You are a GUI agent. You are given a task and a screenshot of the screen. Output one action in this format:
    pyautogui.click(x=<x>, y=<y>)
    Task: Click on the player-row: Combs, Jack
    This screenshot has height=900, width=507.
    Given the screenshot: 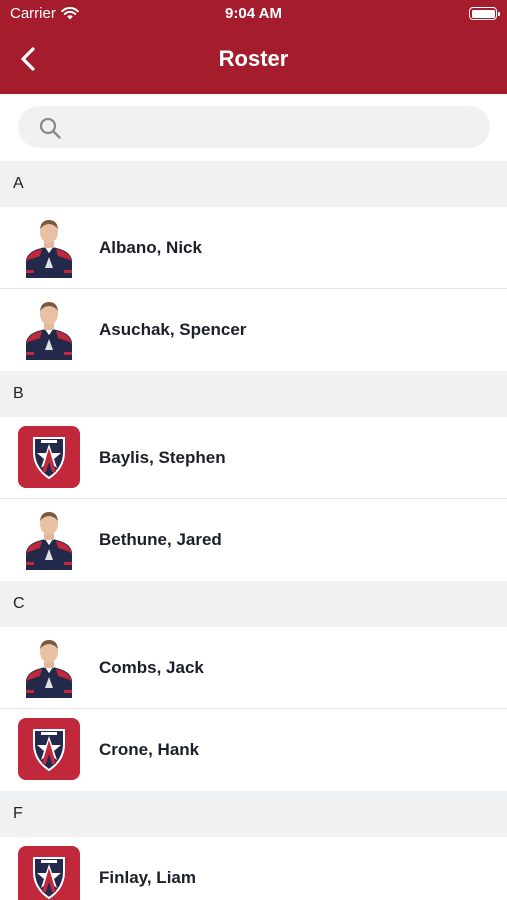 What is the action you would take?
    pyautogui.click(x=253, y=668)
    